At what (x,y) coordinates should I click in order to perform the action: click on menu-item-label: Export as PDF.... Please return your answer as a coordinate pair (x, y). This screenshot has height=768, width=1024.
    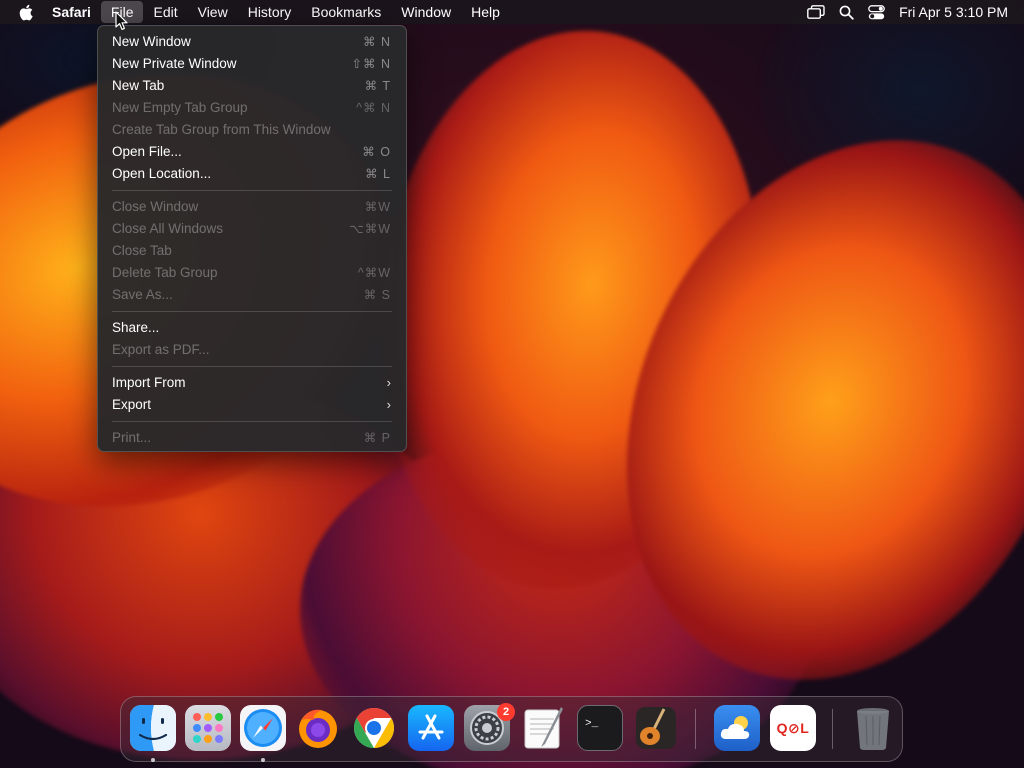
    Looking at the image, I should click on (161, 349).